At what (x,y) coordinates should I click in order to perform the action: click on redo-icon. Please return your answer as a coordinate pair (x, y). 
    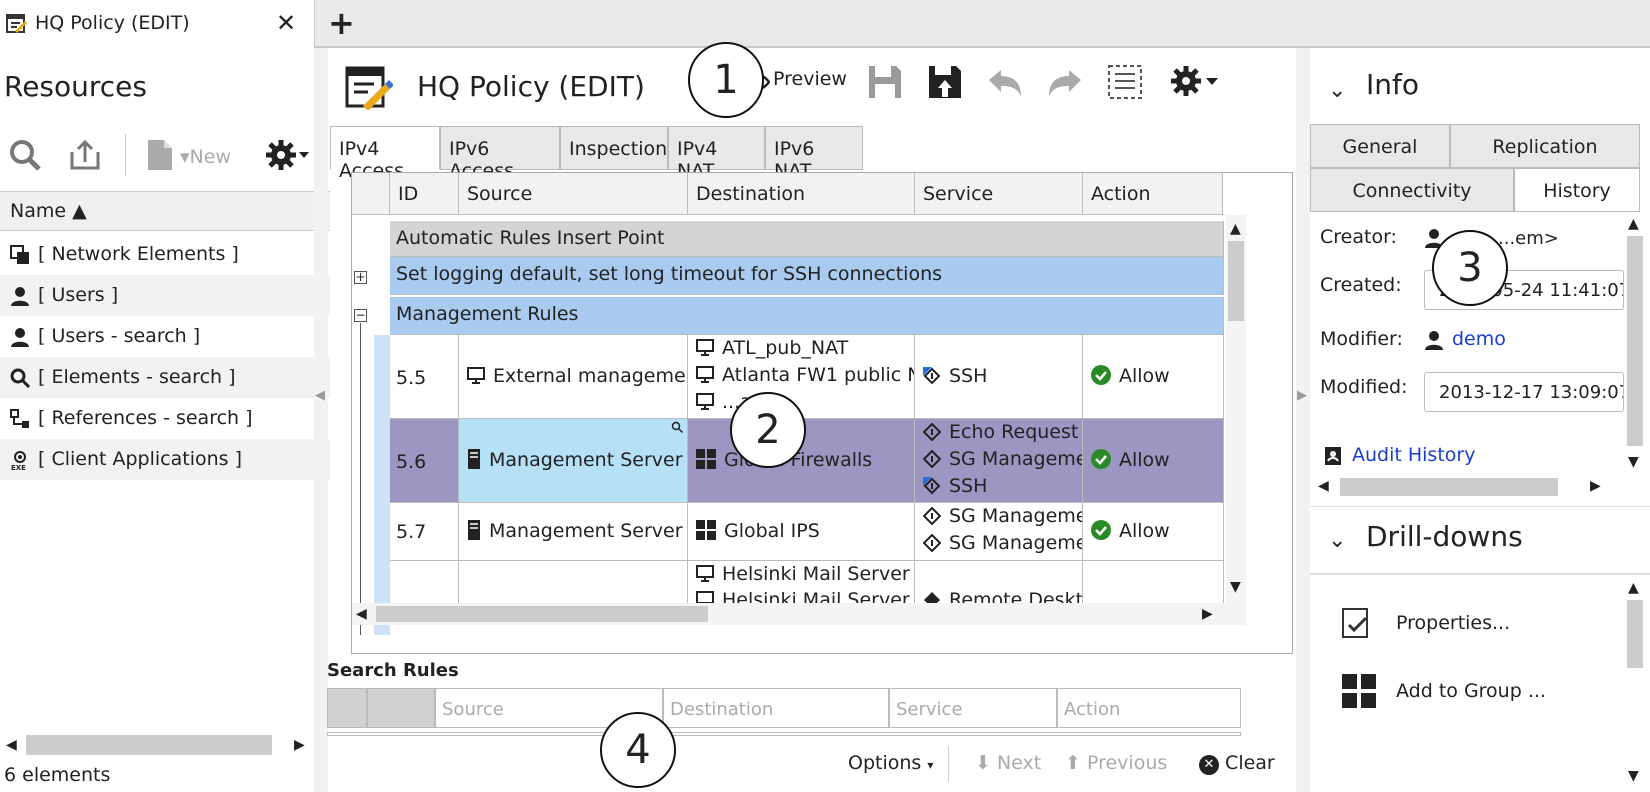
    Looking at the image, I should click on (1065, 83).